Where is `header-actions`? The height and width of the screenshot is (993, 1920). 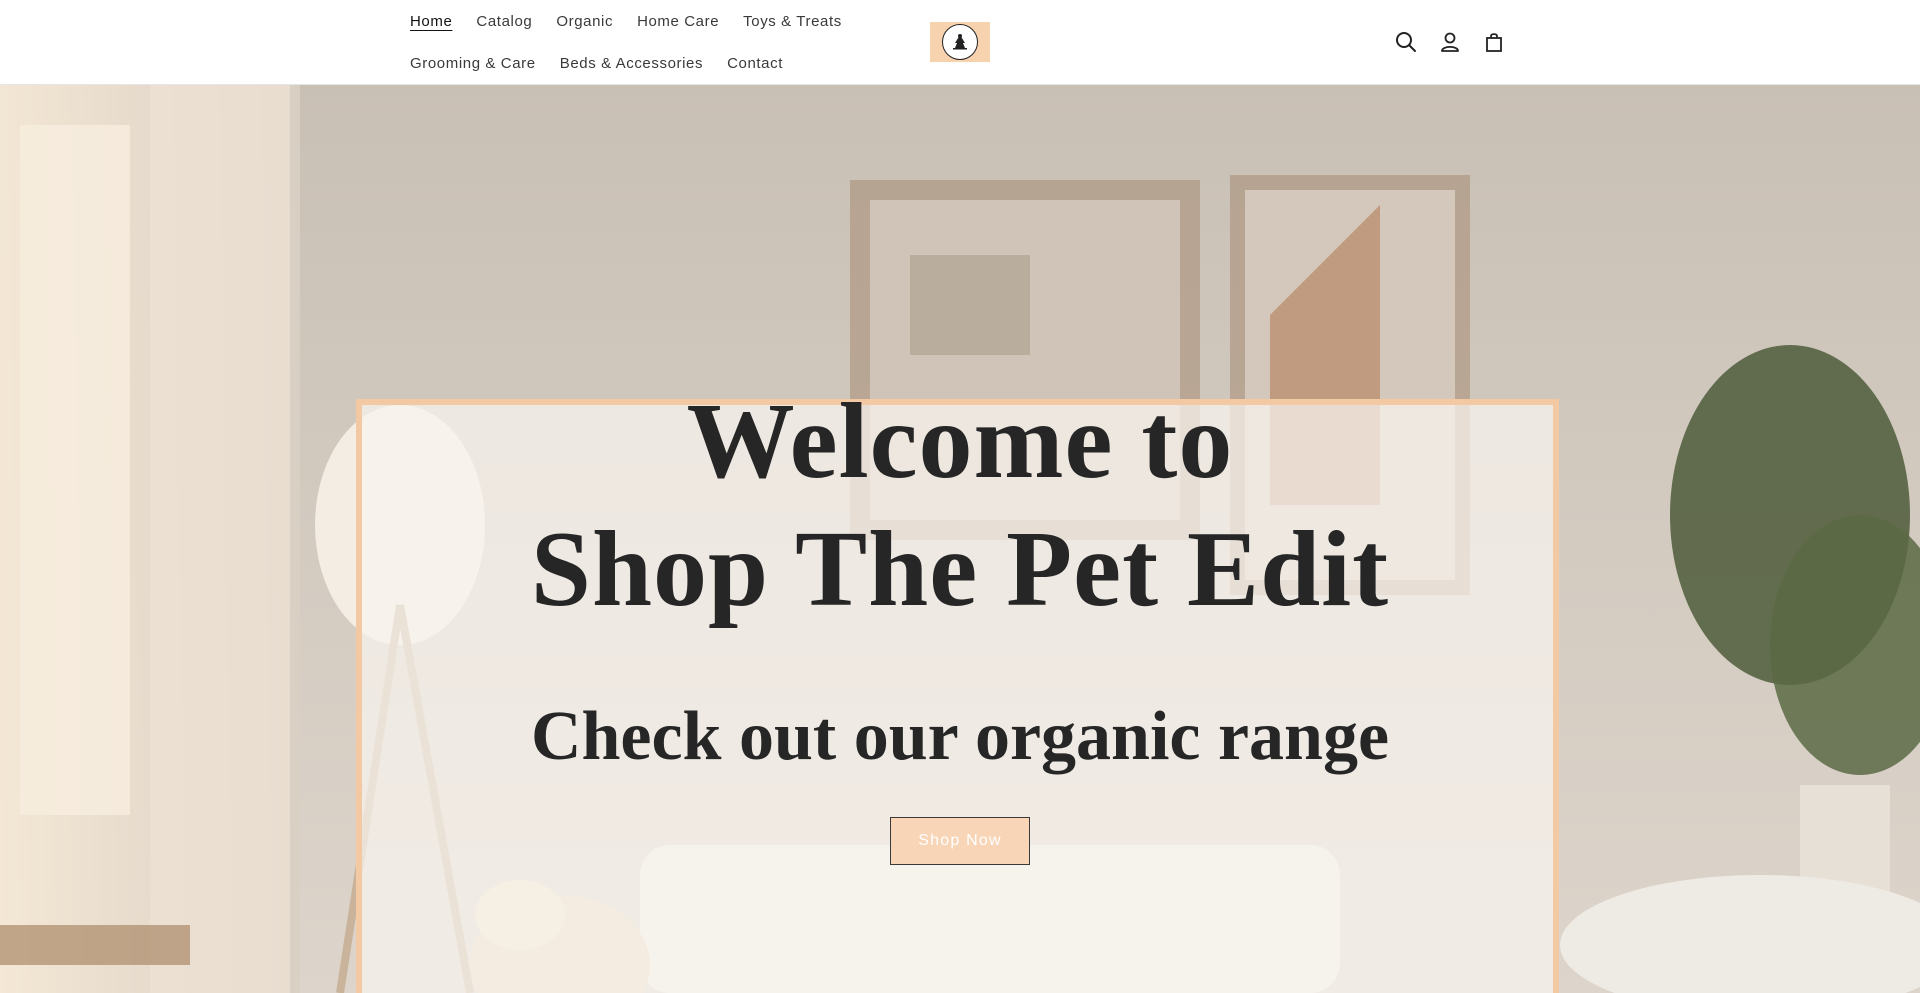 header-actions is located at coordinates (1456, 42).